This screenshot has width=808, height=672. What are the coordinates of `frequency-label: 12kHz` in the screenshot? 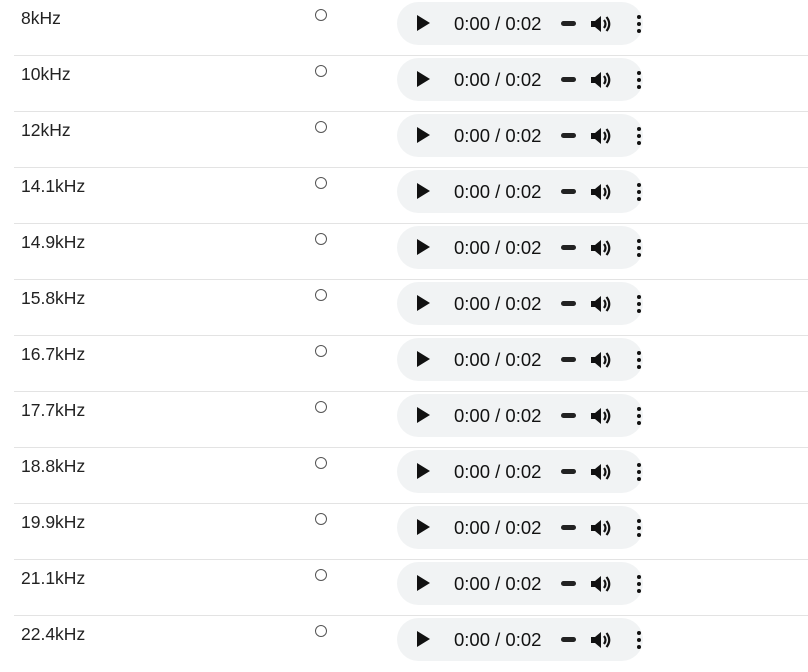 It's located at (46, 130).